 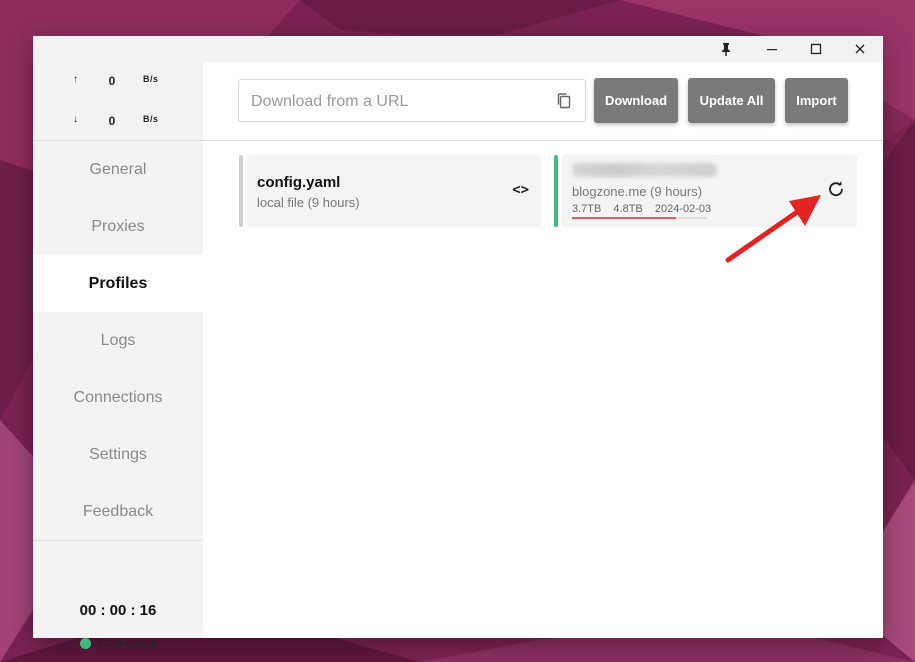 What do you see at coordinates (118, 283) in the screenshot?
I see `sidebar-item-profiles: Profiles` at bounding box center [118, 283].